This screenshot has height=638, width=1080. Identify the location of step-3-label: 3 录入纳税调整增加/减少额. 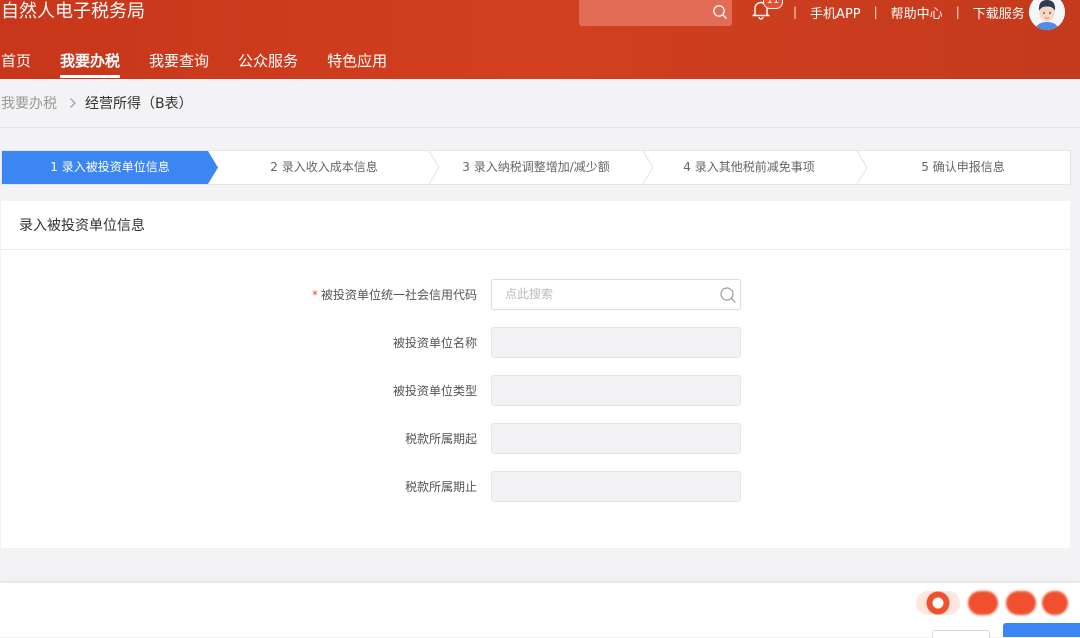
(536, 167).